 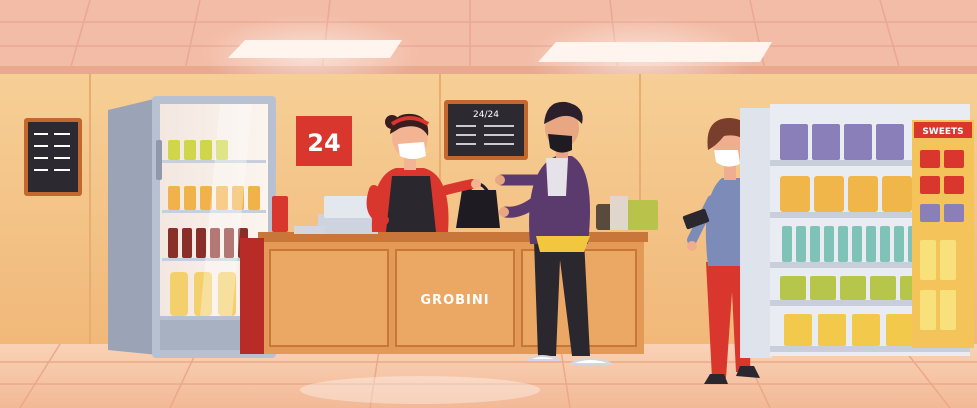 I want to click on counter-brand-text: GROBINI, so click(x=454, y=300).